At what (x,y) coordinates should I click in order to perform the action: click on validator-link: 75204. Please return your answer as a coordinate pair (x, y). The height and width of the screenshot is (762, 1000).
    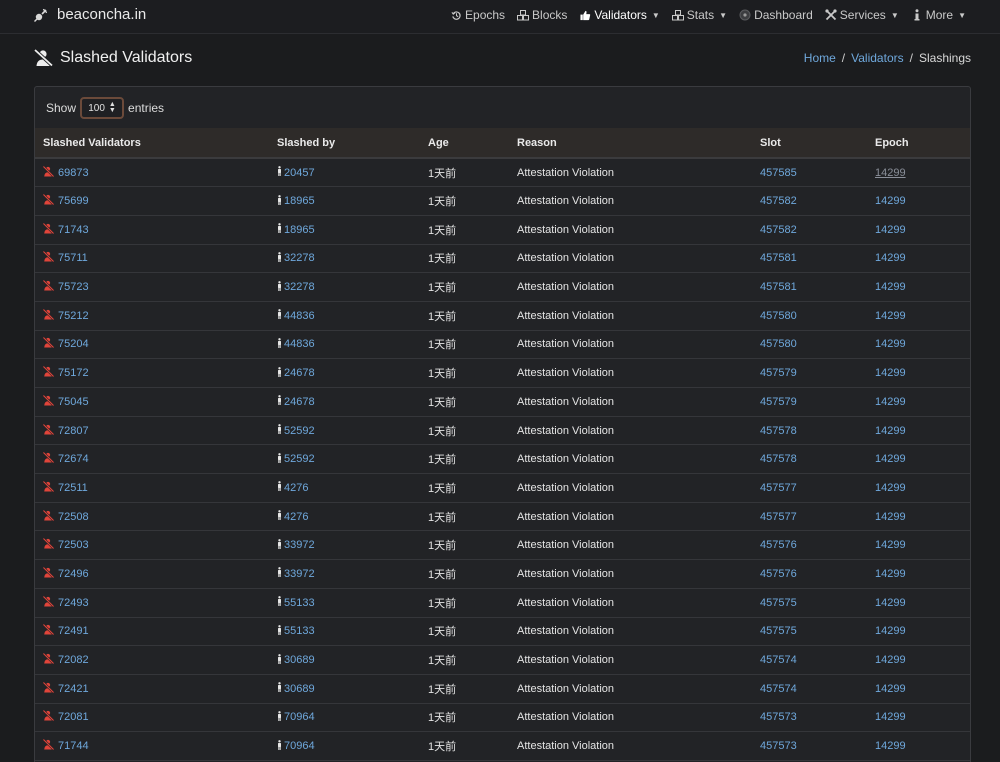
    Looking at the image, I should click on (73, 344).